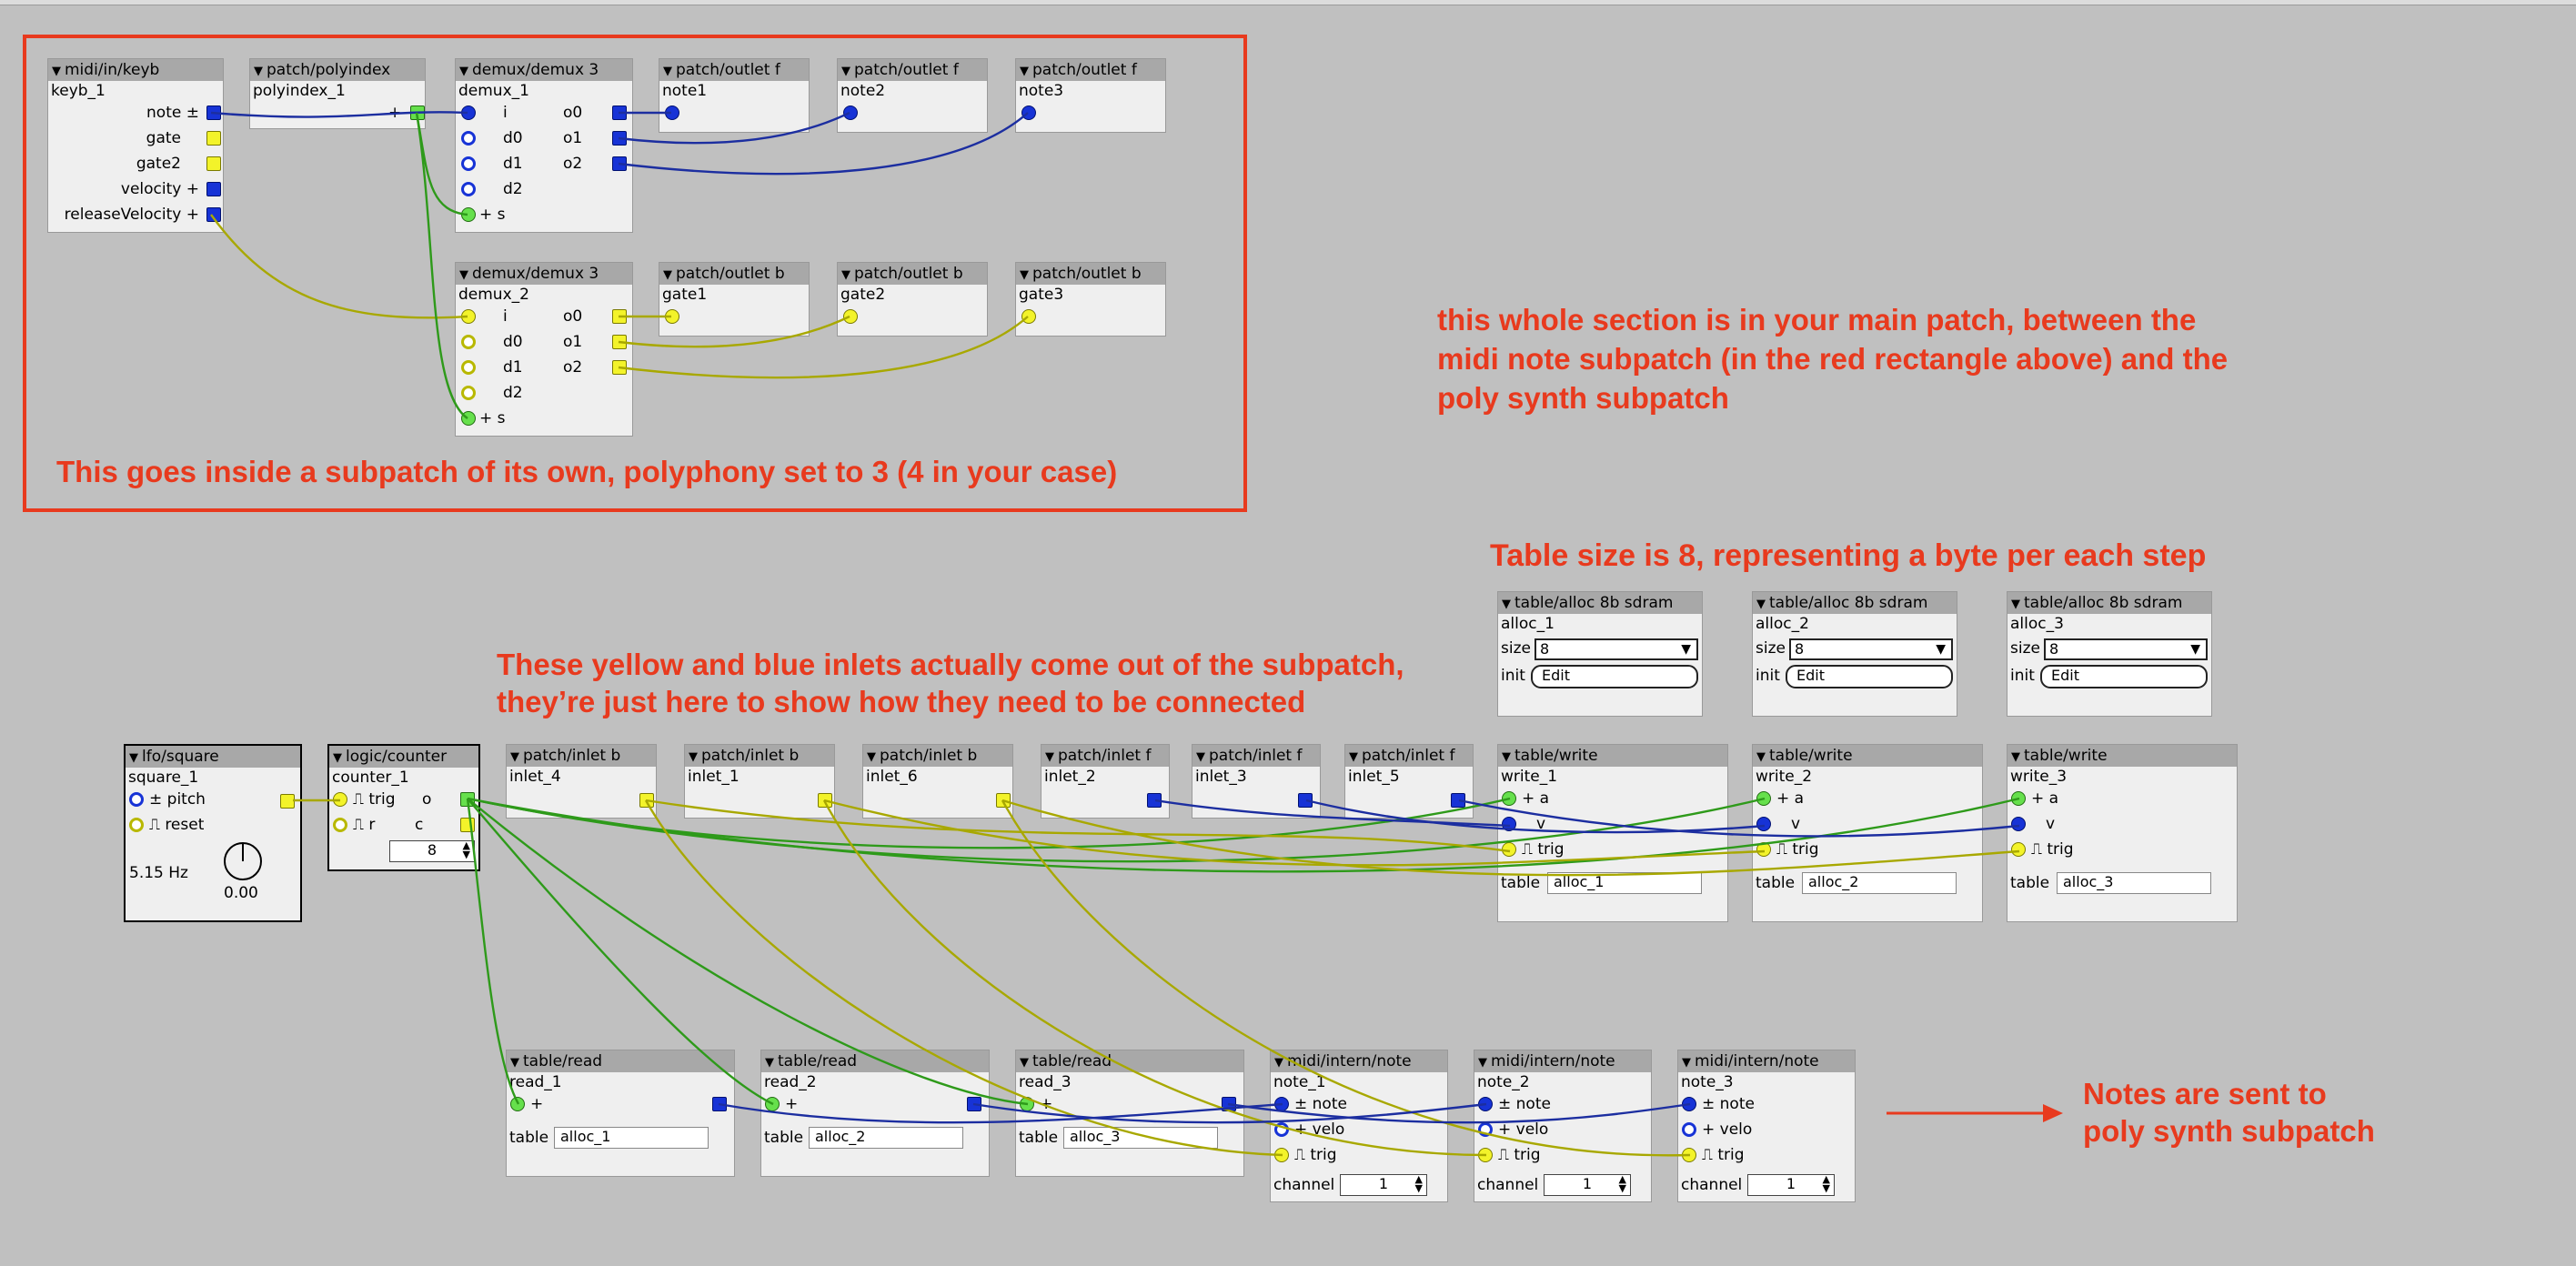  What do you see at coordinates (213, 757) in the screenshot?
I see `object-title: lfo/square` at bounding box center [213, 757].